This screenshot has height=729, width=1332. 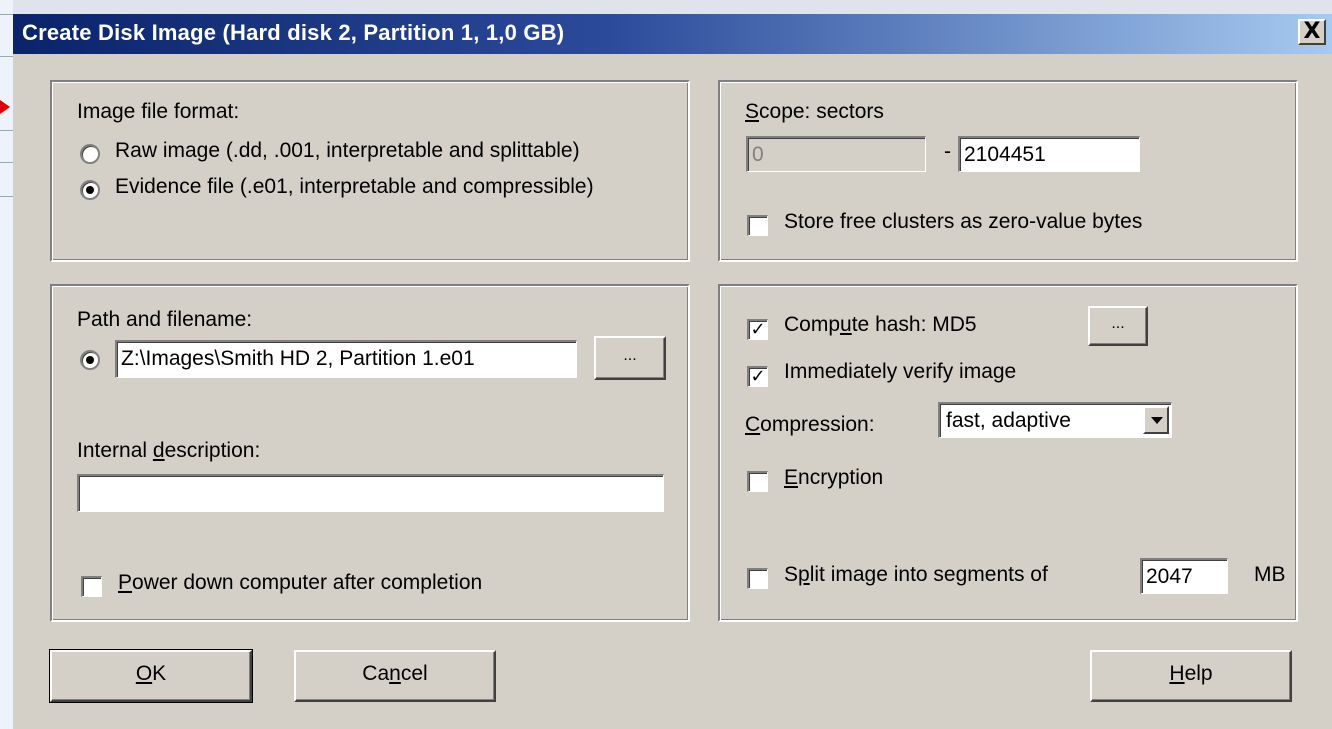 I want to click on compression-value: fast, adaptive, so click(x=1008, y=420).